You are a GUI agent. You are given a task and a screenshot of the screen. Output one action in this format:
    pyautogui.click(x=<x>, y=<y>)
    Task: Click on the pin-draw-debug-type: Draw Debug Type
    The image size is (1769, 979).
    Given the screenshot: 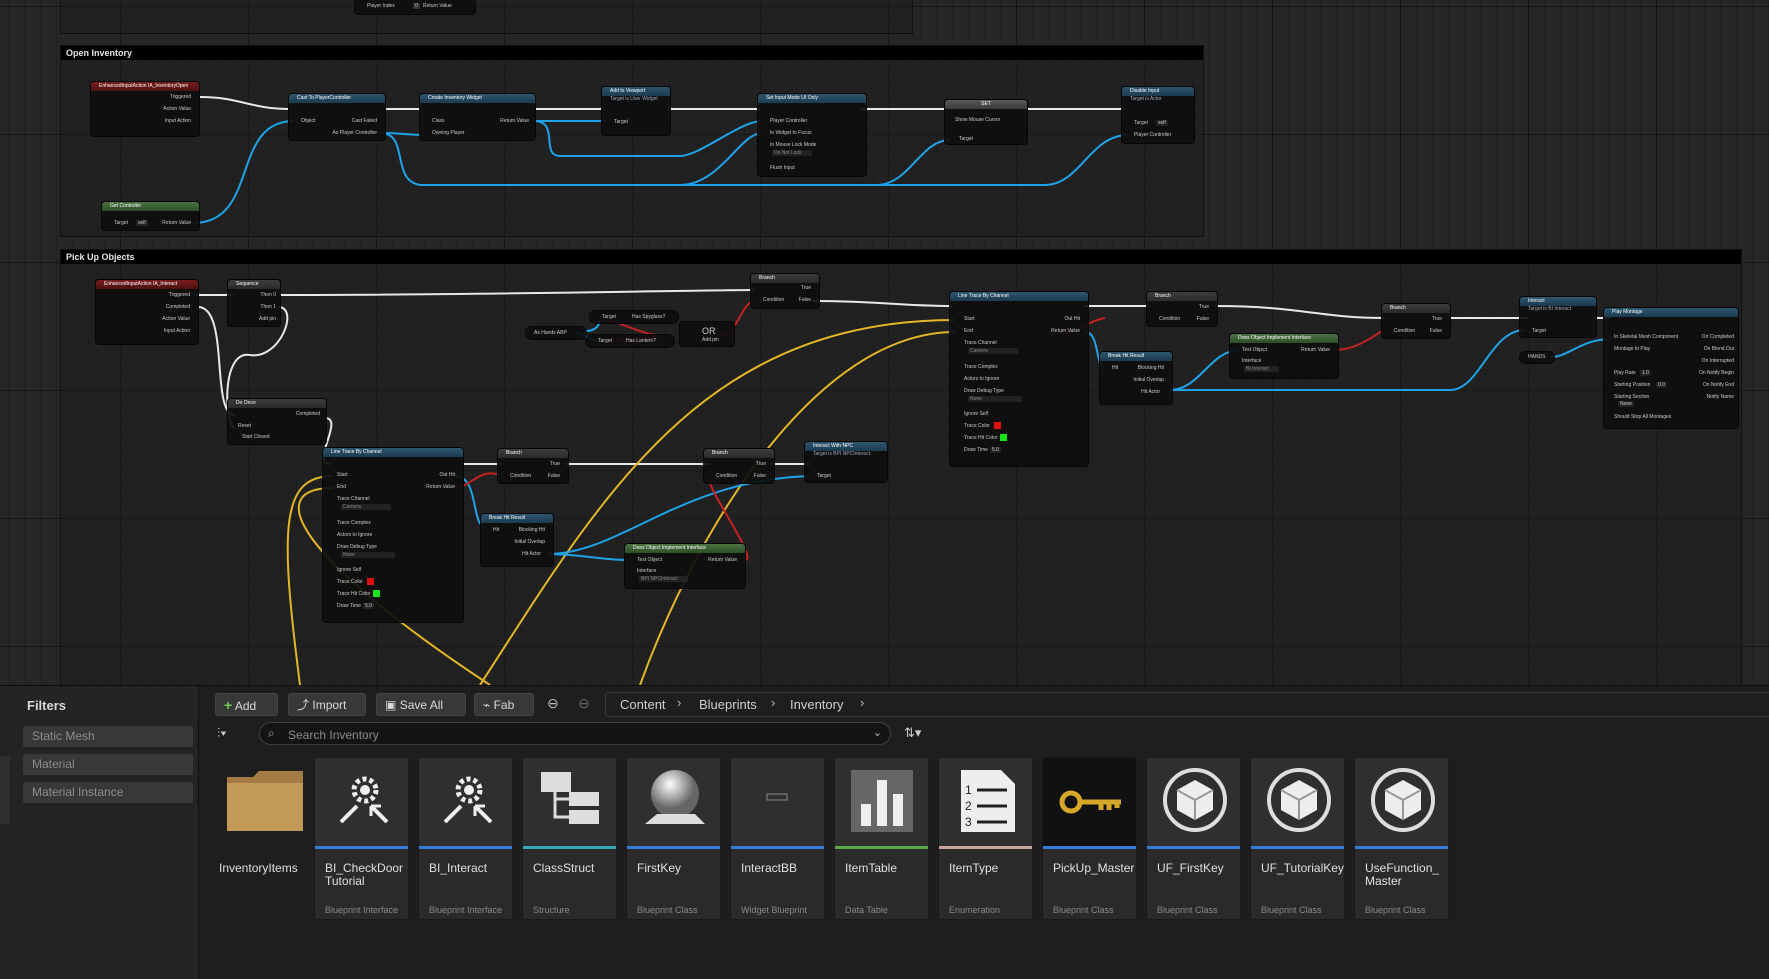 What is the action you would take?
    pyautogui.click(x=984, y=391)
    